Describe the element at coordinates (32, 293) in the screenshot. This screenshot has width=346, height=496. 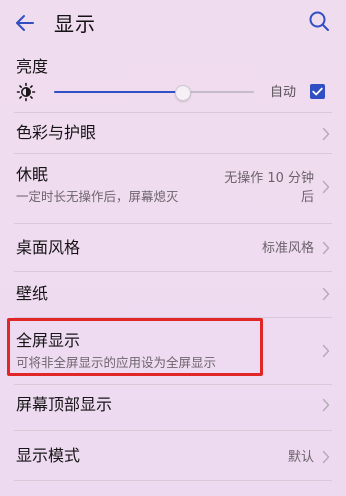
I see `settings-item-wallpaper-title: 壁纸` at that location.